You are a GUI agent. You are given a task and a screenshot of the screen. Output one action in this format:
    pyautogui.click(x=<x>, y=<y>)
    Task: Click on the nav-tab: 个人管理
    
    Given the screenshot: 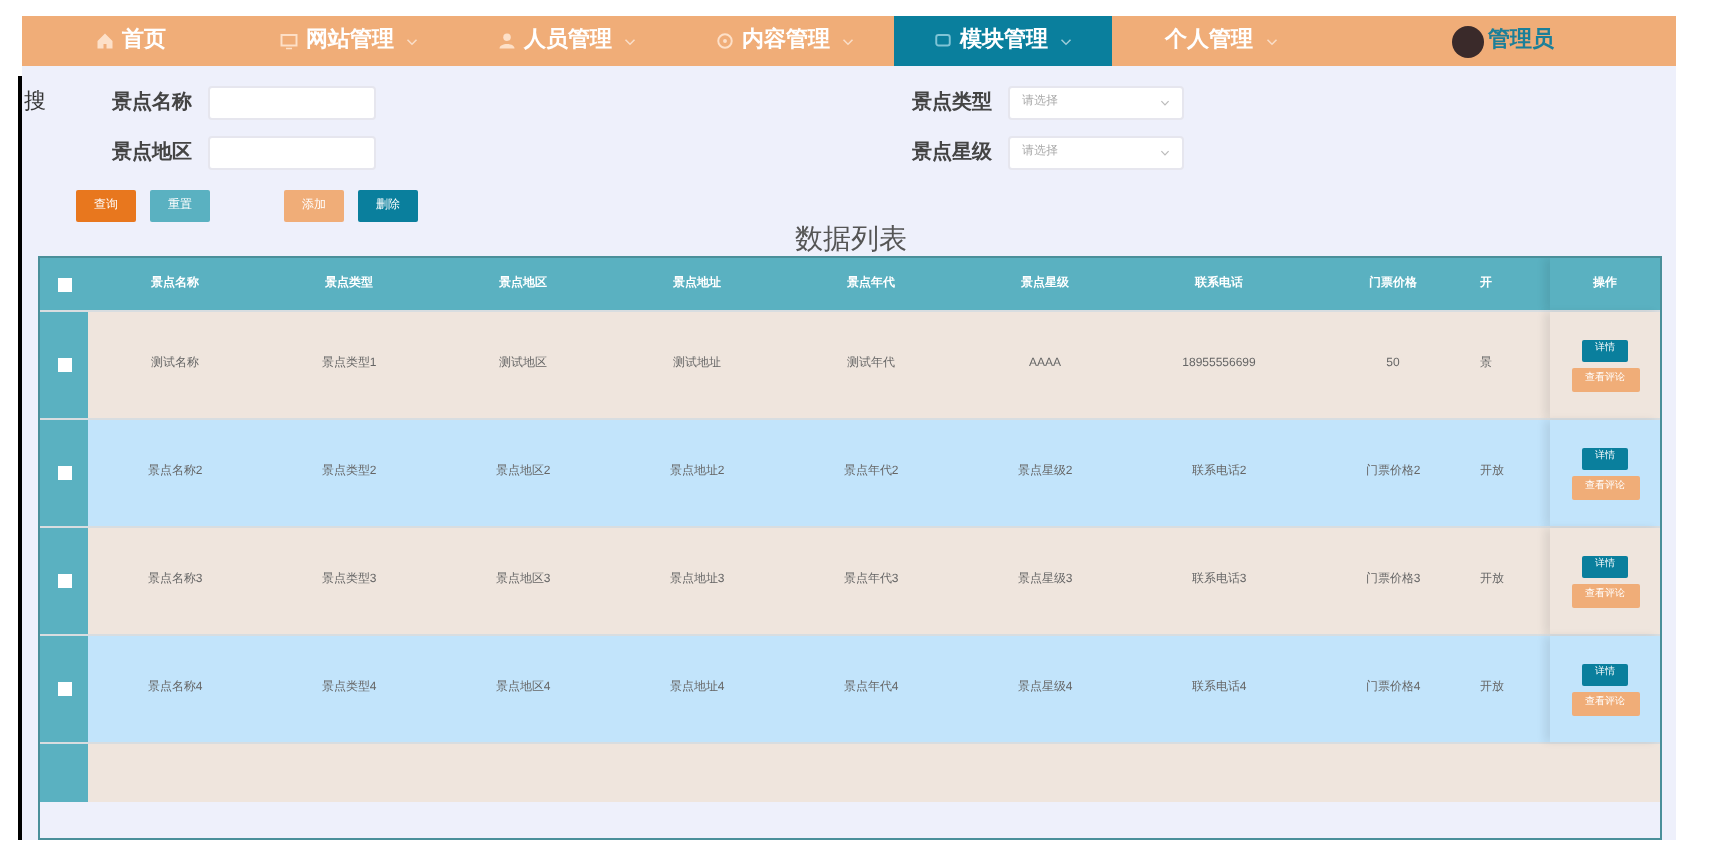 What is the action you would take?
    pyautogui.click(x=1221, y=41)
    